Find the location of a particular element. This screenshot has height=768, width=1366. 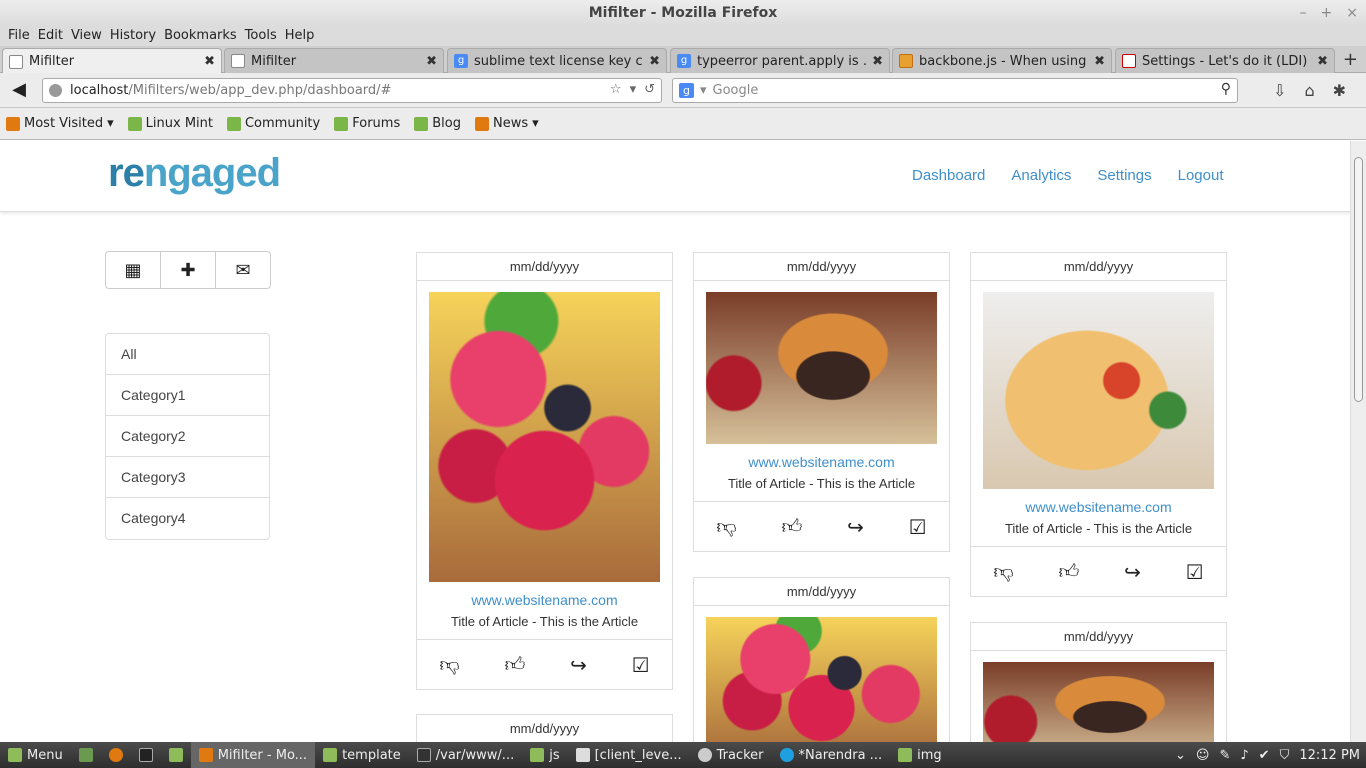

clock: 12:12 PM is located at coordinates (1329, 755).